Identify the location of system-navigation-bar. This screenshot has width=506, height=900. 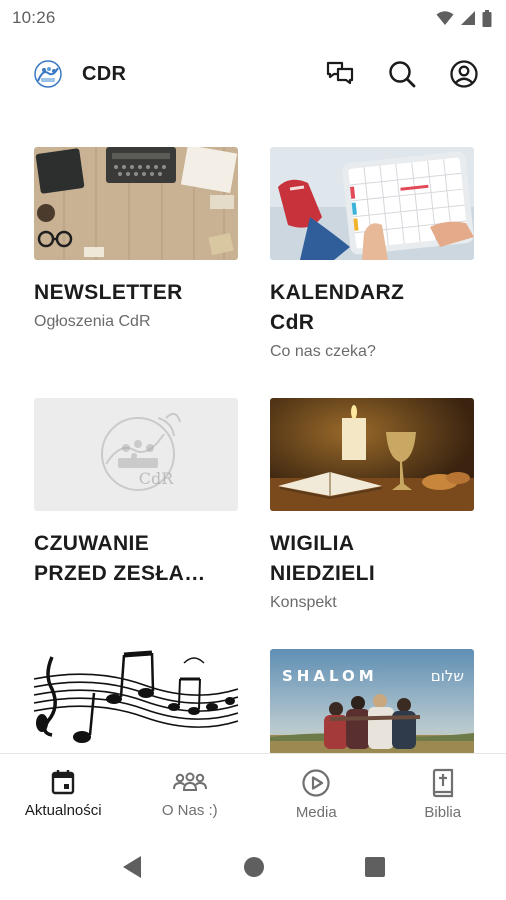
(253, 866).